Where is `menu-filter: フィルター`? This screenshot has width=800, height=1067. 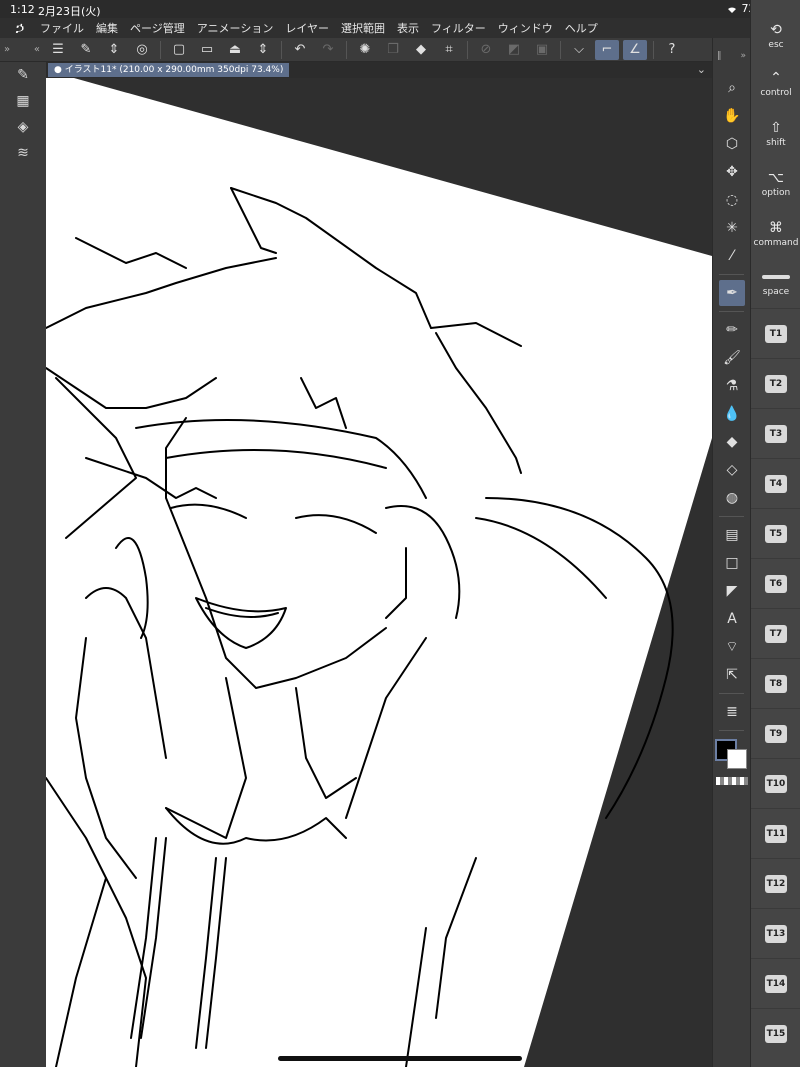 menu-filter: フィルター is located at coordinates (458, 28).